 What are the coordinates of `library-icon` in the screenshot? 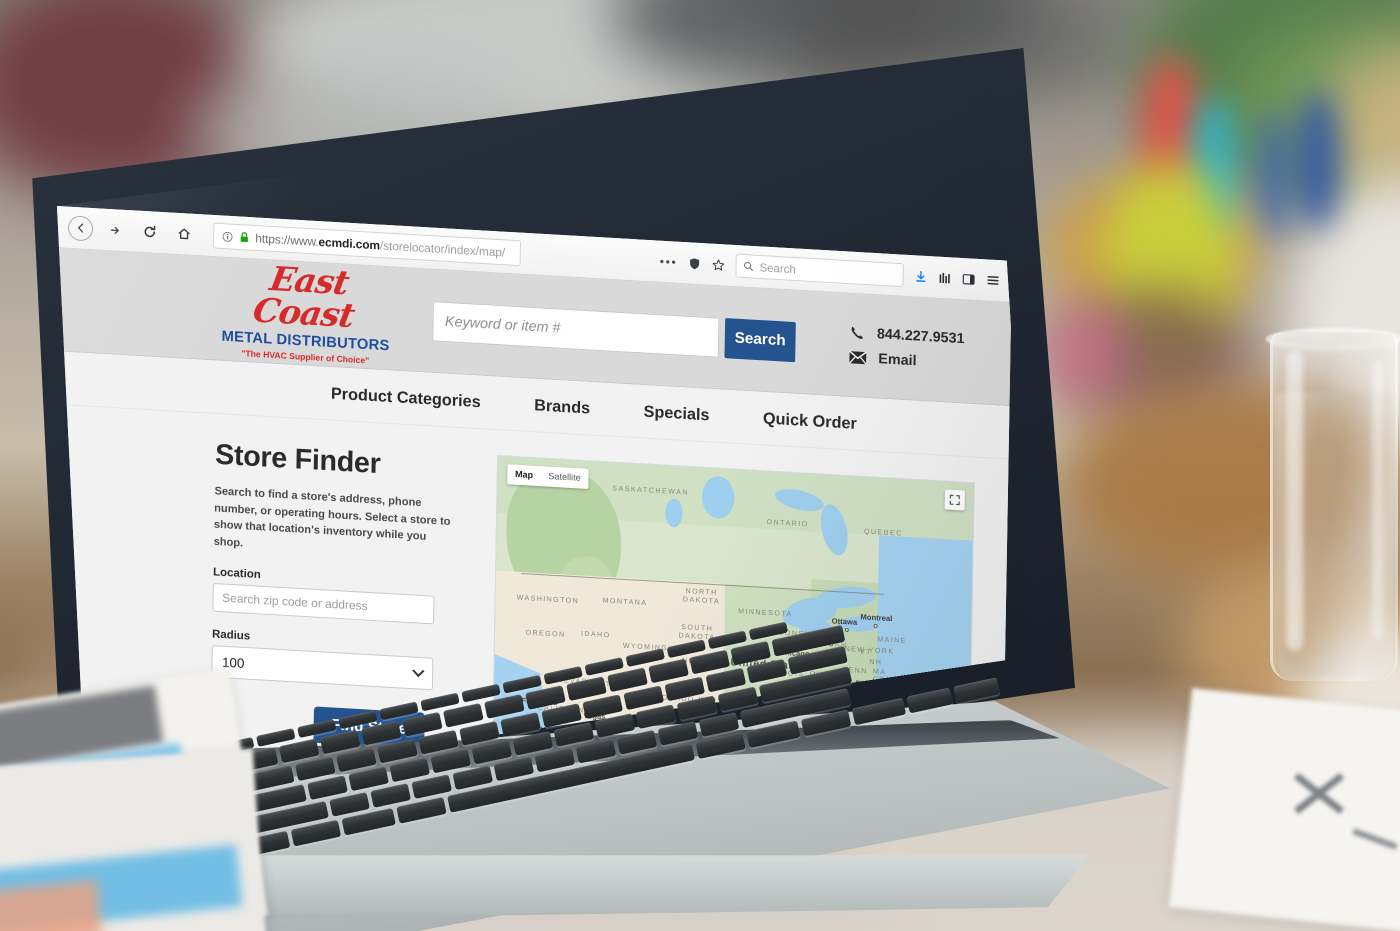 It's located at (945, 278).